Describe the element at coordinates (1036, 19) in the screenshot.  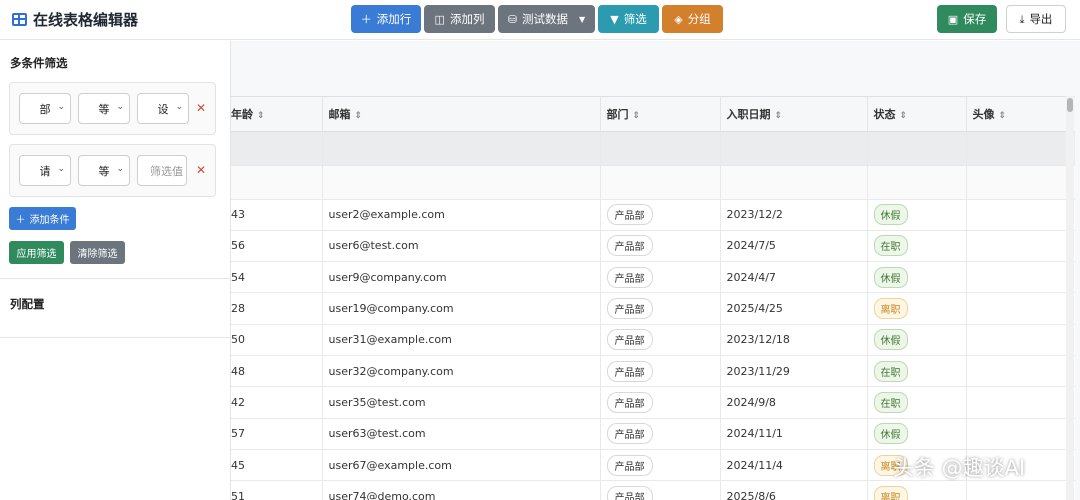
I see `export-button: ⤓ 导出` at that location.